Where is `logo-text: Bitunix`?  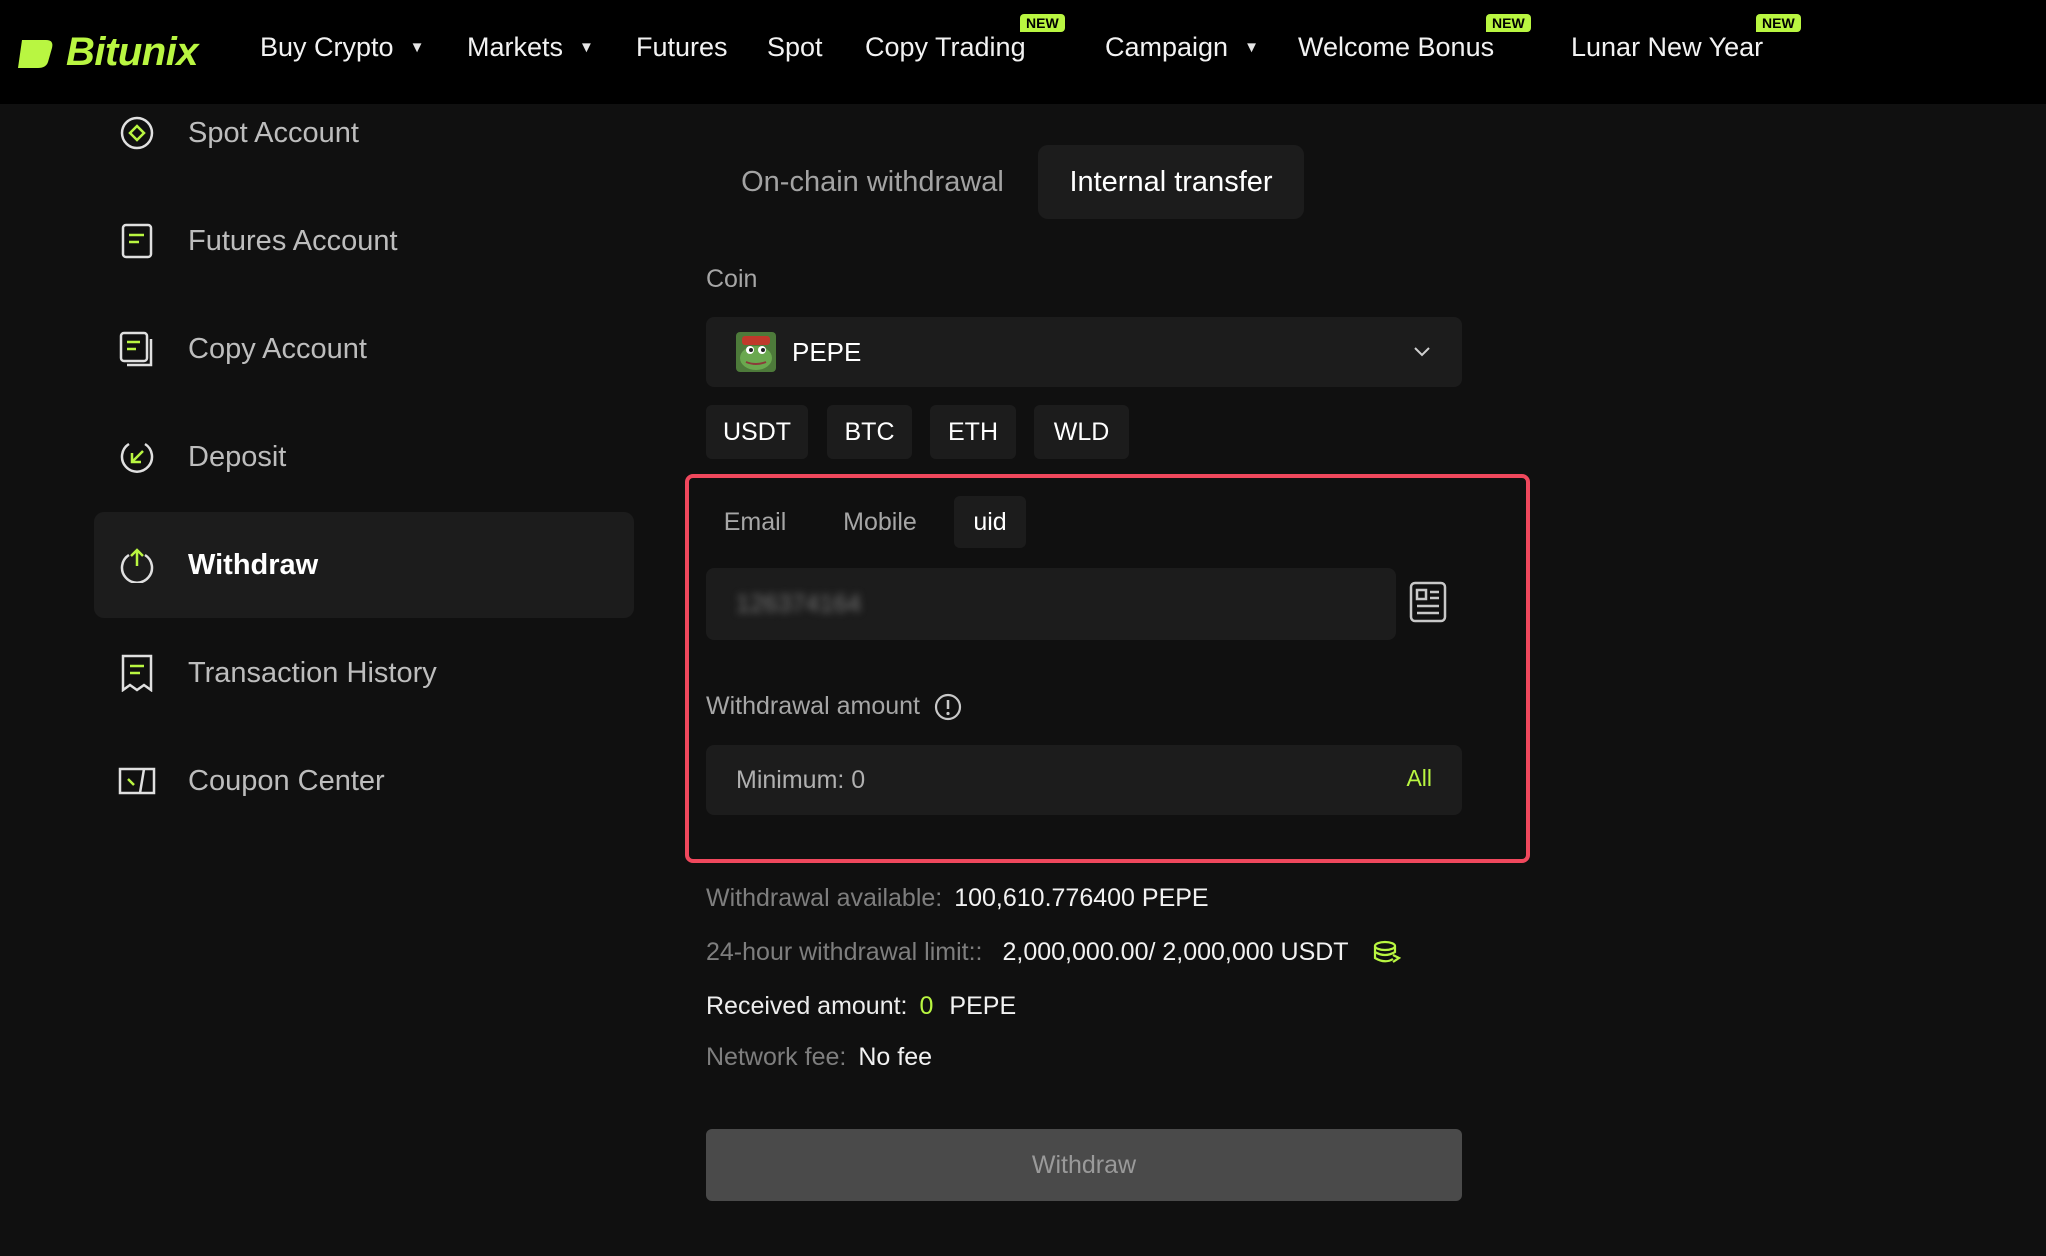 logo-text: Bitunix is located at coordinates (132, 51).